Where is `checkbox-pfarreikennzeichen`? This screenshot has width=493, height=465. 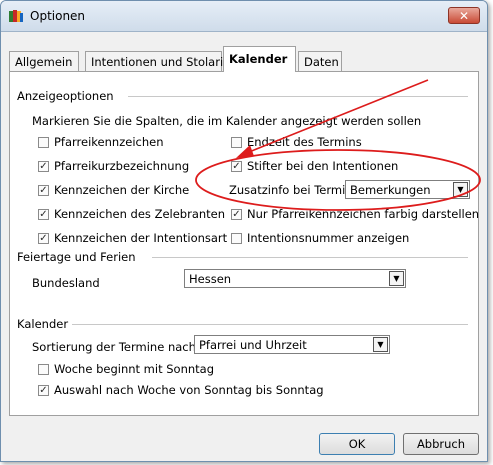 checkbox-pfarreikennzeichen is located at coordinates (43, 142).